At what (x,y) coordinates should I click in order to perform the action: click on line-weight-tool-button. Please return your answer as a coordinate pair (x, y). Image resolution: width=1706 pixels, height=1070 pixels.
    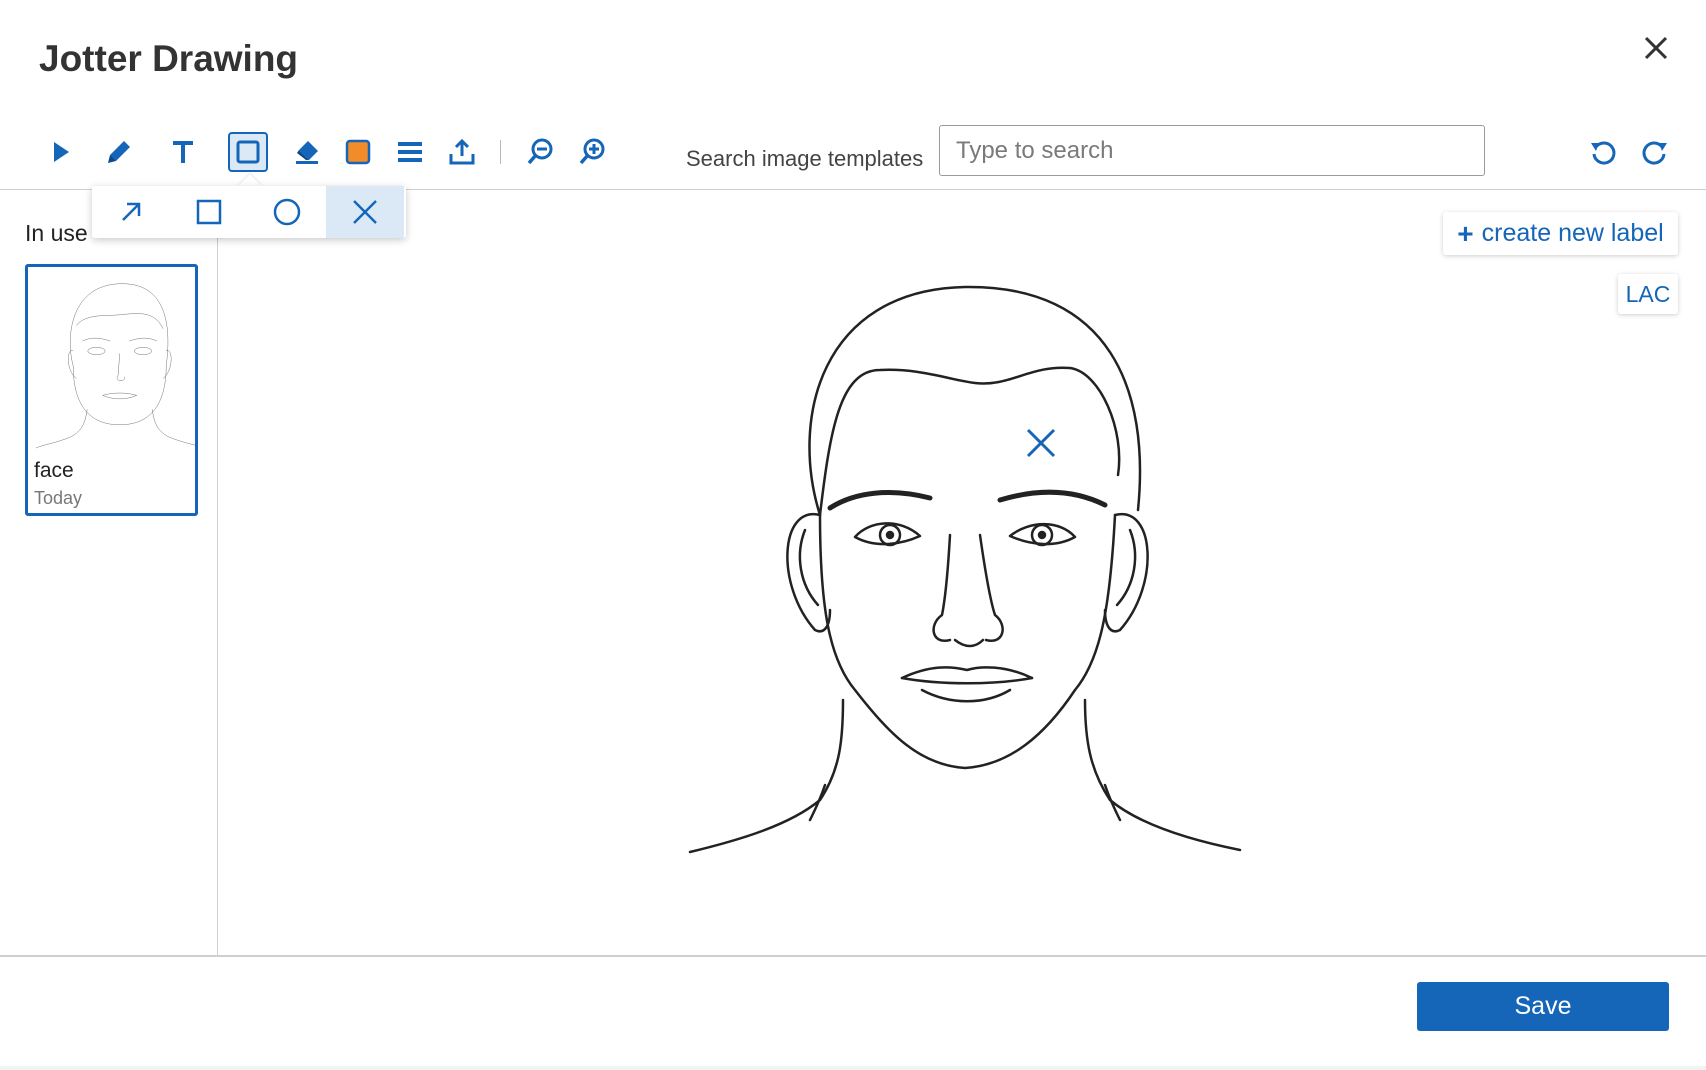
    Looking at the image, I should click on (410, 152).